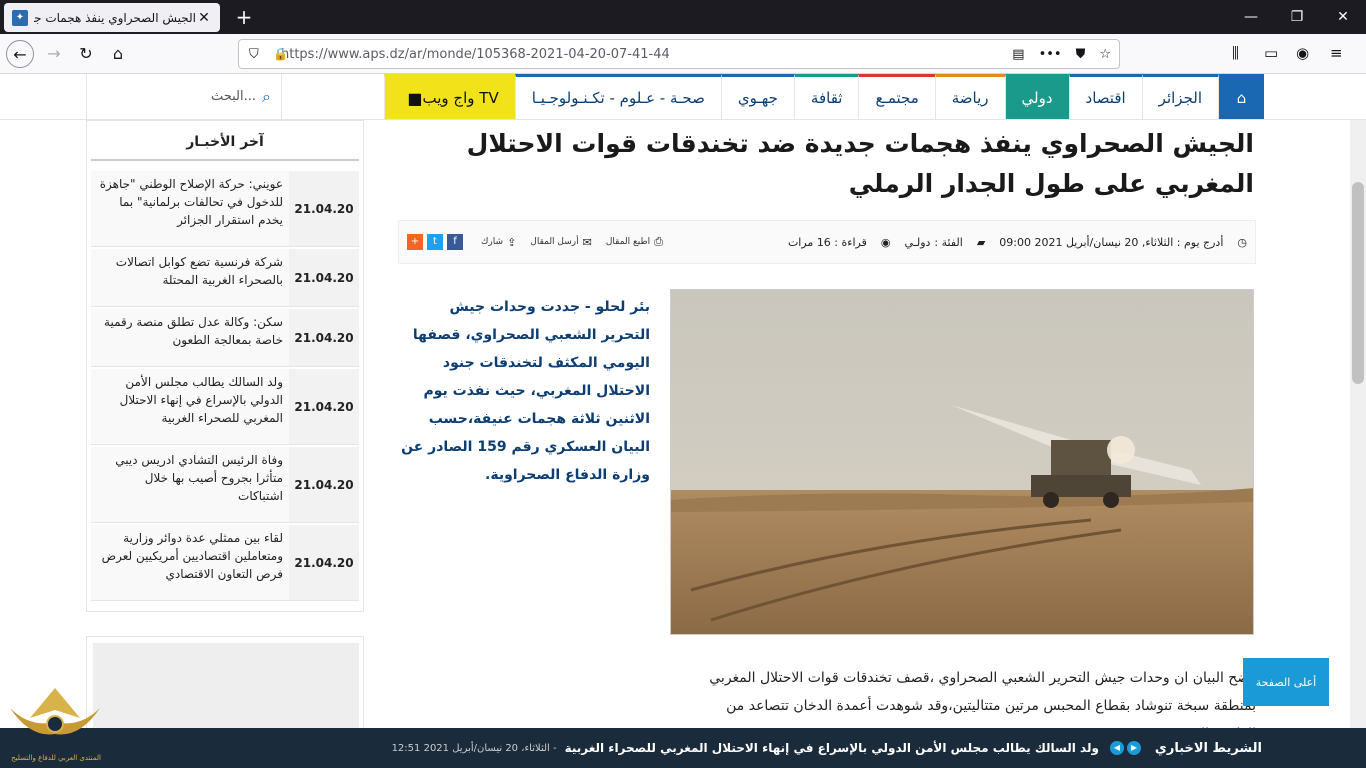 Image resolution: width=1366 pixels, height=768 pixels. I want to click on twitter-icon: t, so click(435, 242).